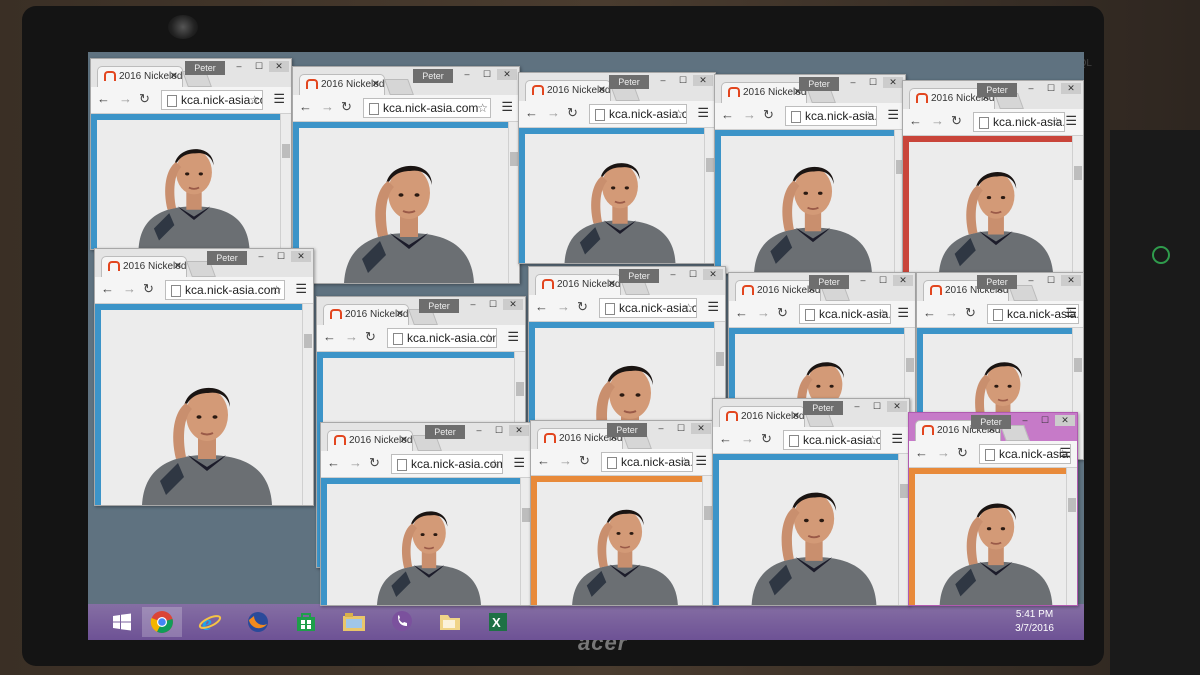 The width and height of the screenshot is (1200, 675). Describe the element at coordinates (1077, 205) in the screenshot. I see `page-scrollbar` at that location.